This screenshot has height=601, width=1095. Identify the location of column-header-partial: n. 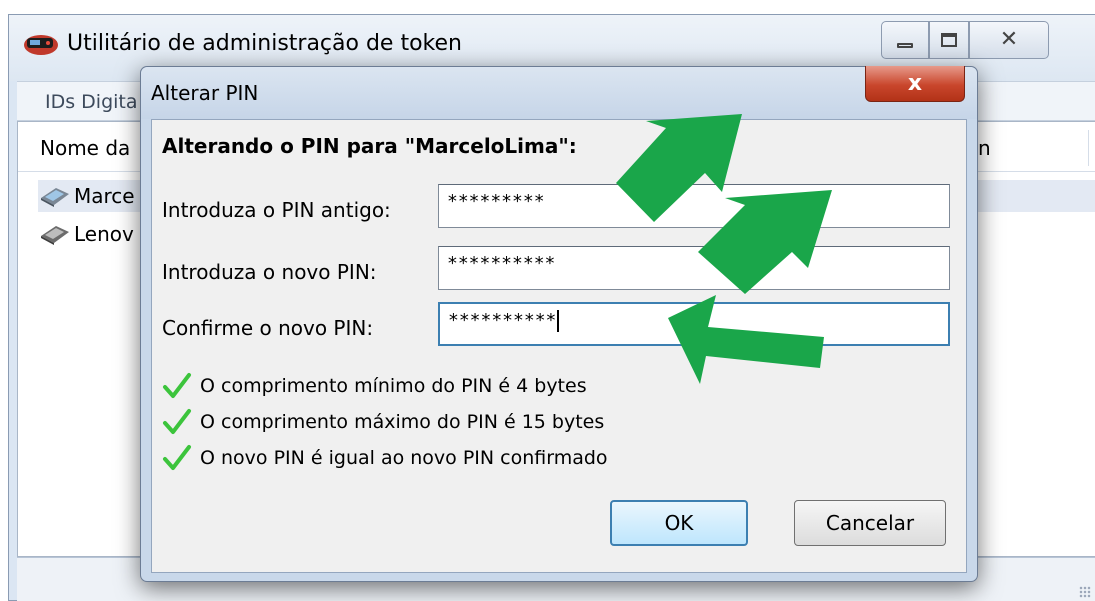
(984, 148).